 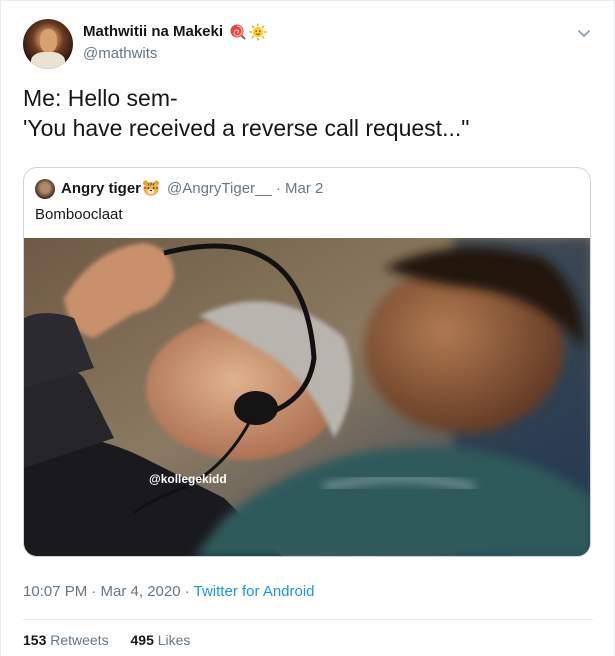 I want to click on tweet-stats: 153 Retweets 495 Likes, so click(x=115, y=640).